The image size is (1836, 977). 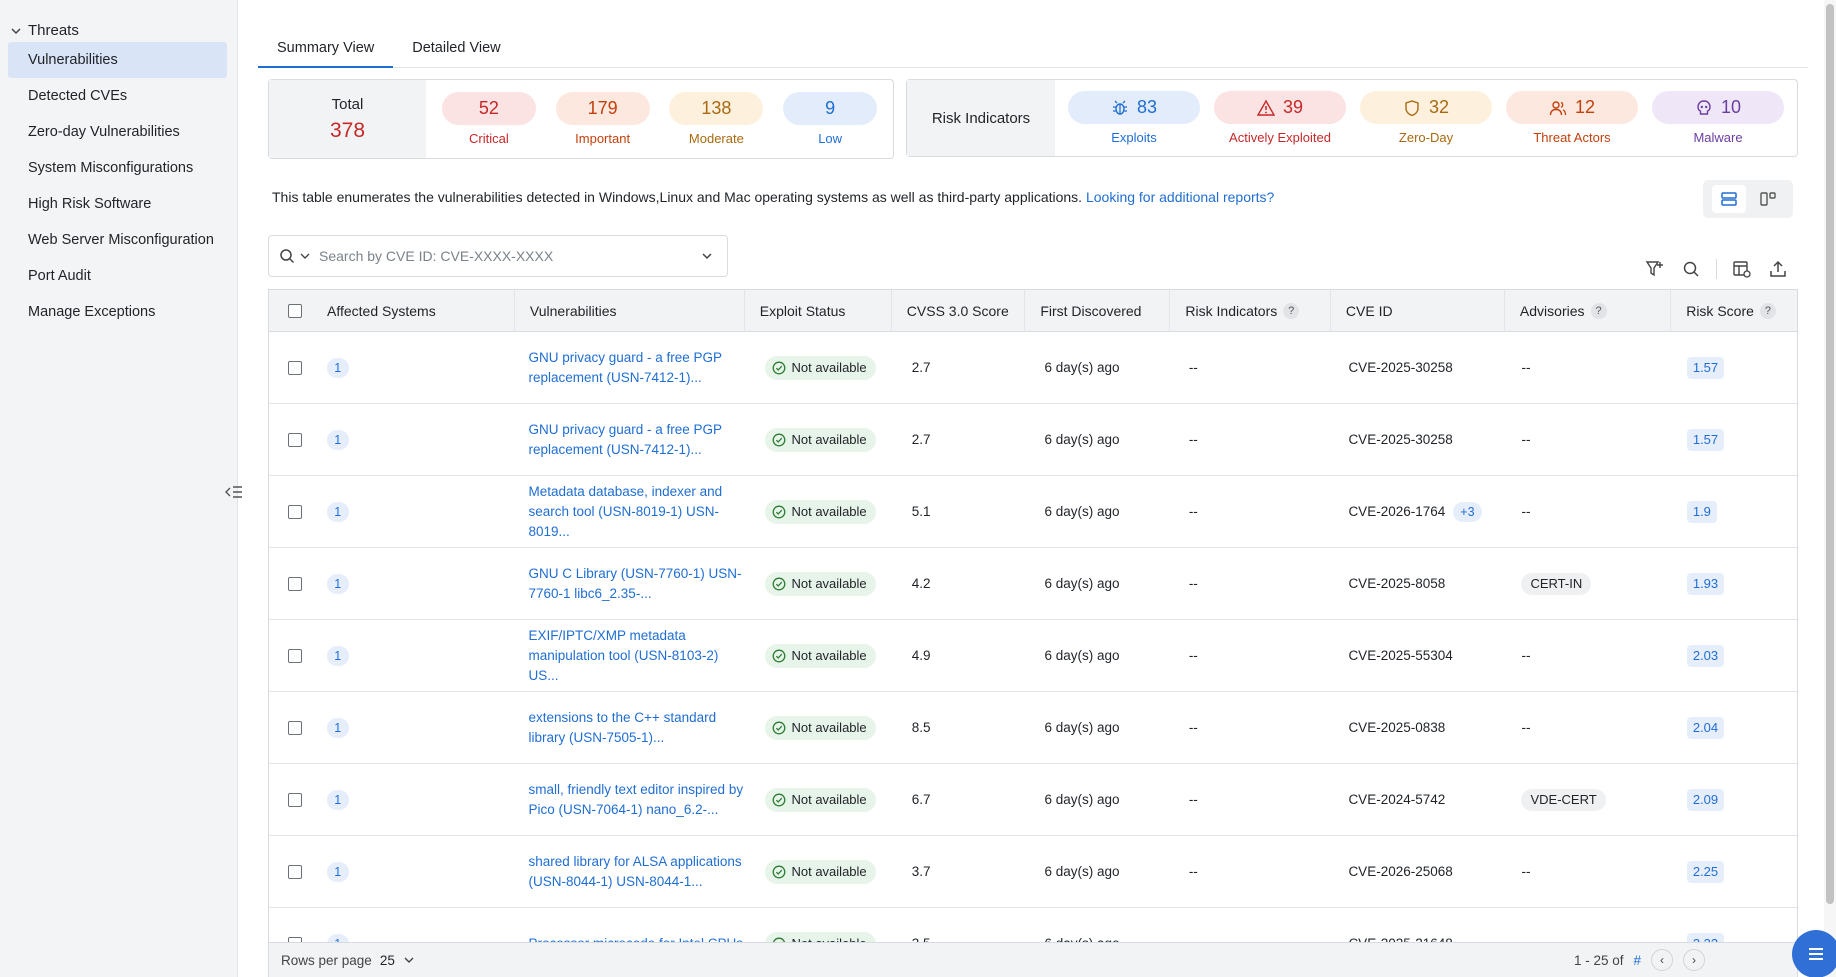 I want to click on sidebar-item-port-audit: Port Audit, so click(x=117, y=276).